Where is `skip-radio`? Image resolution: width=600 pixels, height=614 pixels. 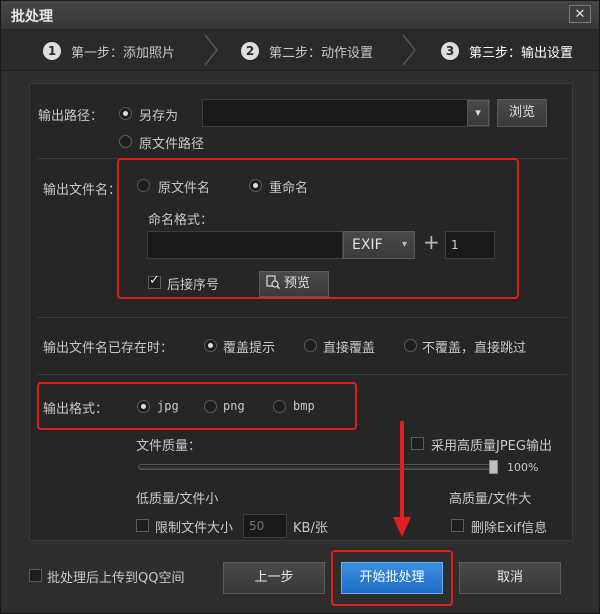 skip-radio is located at coordinates (410, 345).